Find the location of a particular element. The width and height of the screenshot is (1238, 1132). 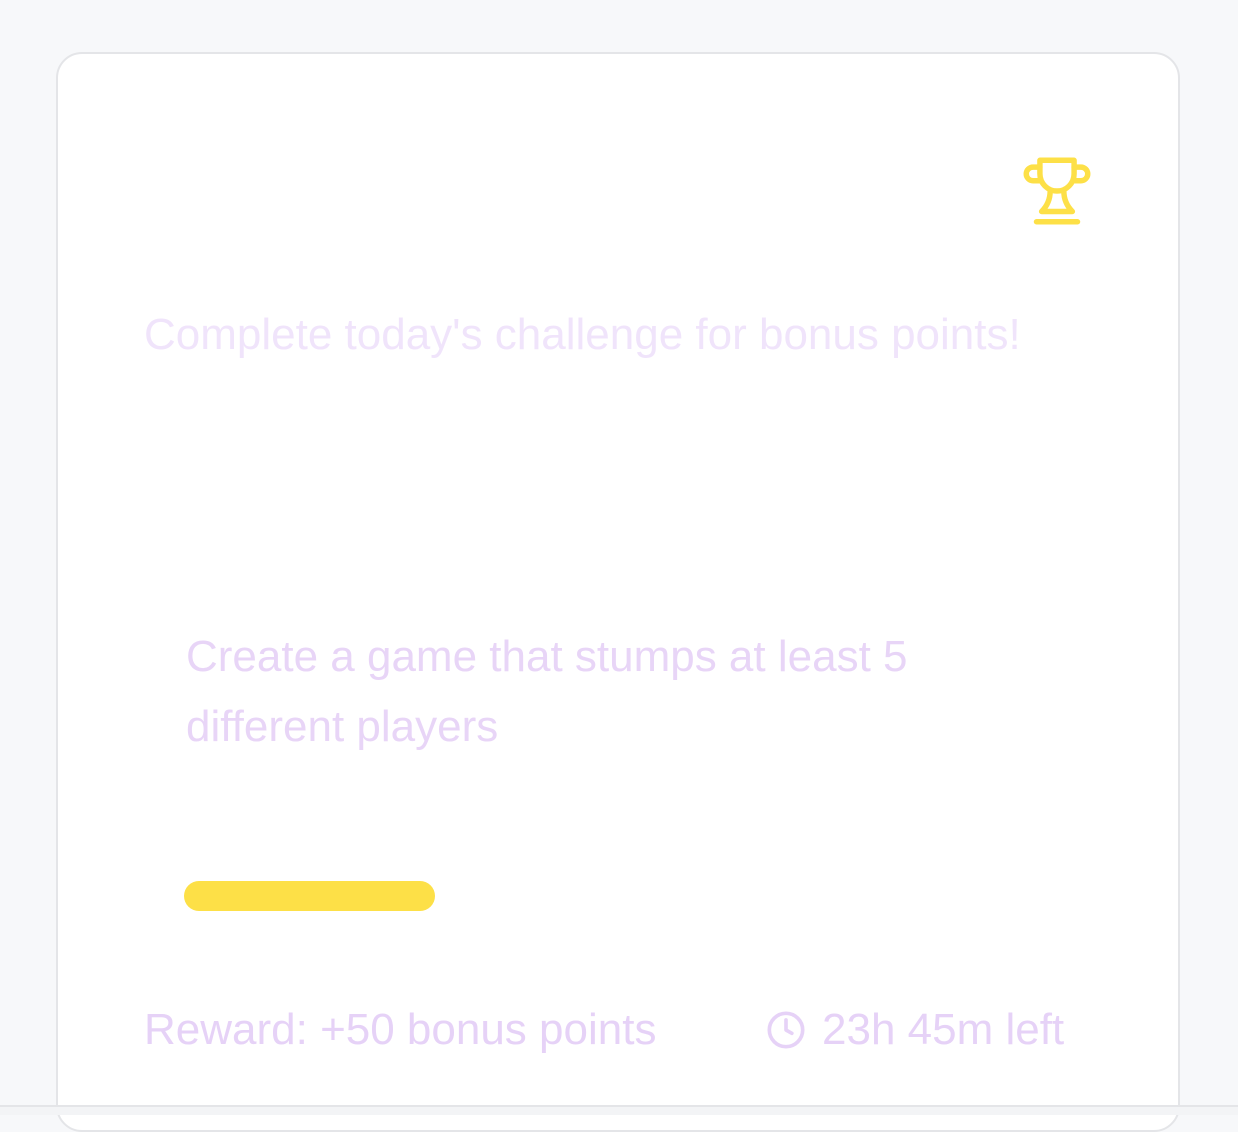

challenge-progress-bar is located at coordinates (445, 896).